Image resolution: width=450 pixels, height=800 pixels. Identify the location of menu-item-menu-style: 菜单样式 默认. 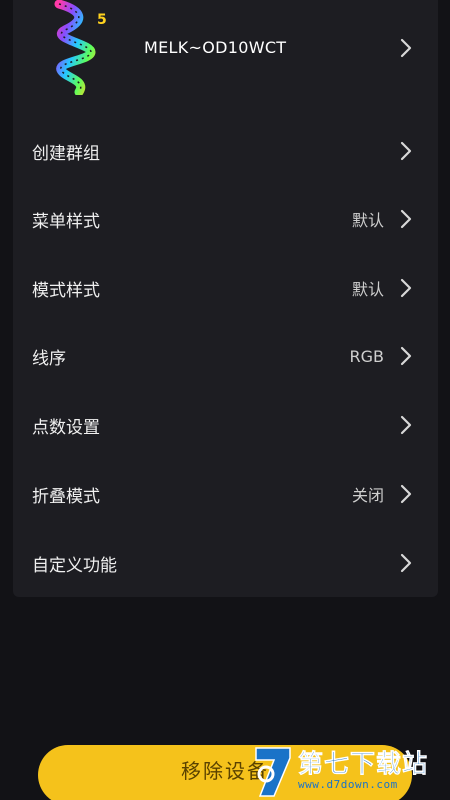
(225, 219).